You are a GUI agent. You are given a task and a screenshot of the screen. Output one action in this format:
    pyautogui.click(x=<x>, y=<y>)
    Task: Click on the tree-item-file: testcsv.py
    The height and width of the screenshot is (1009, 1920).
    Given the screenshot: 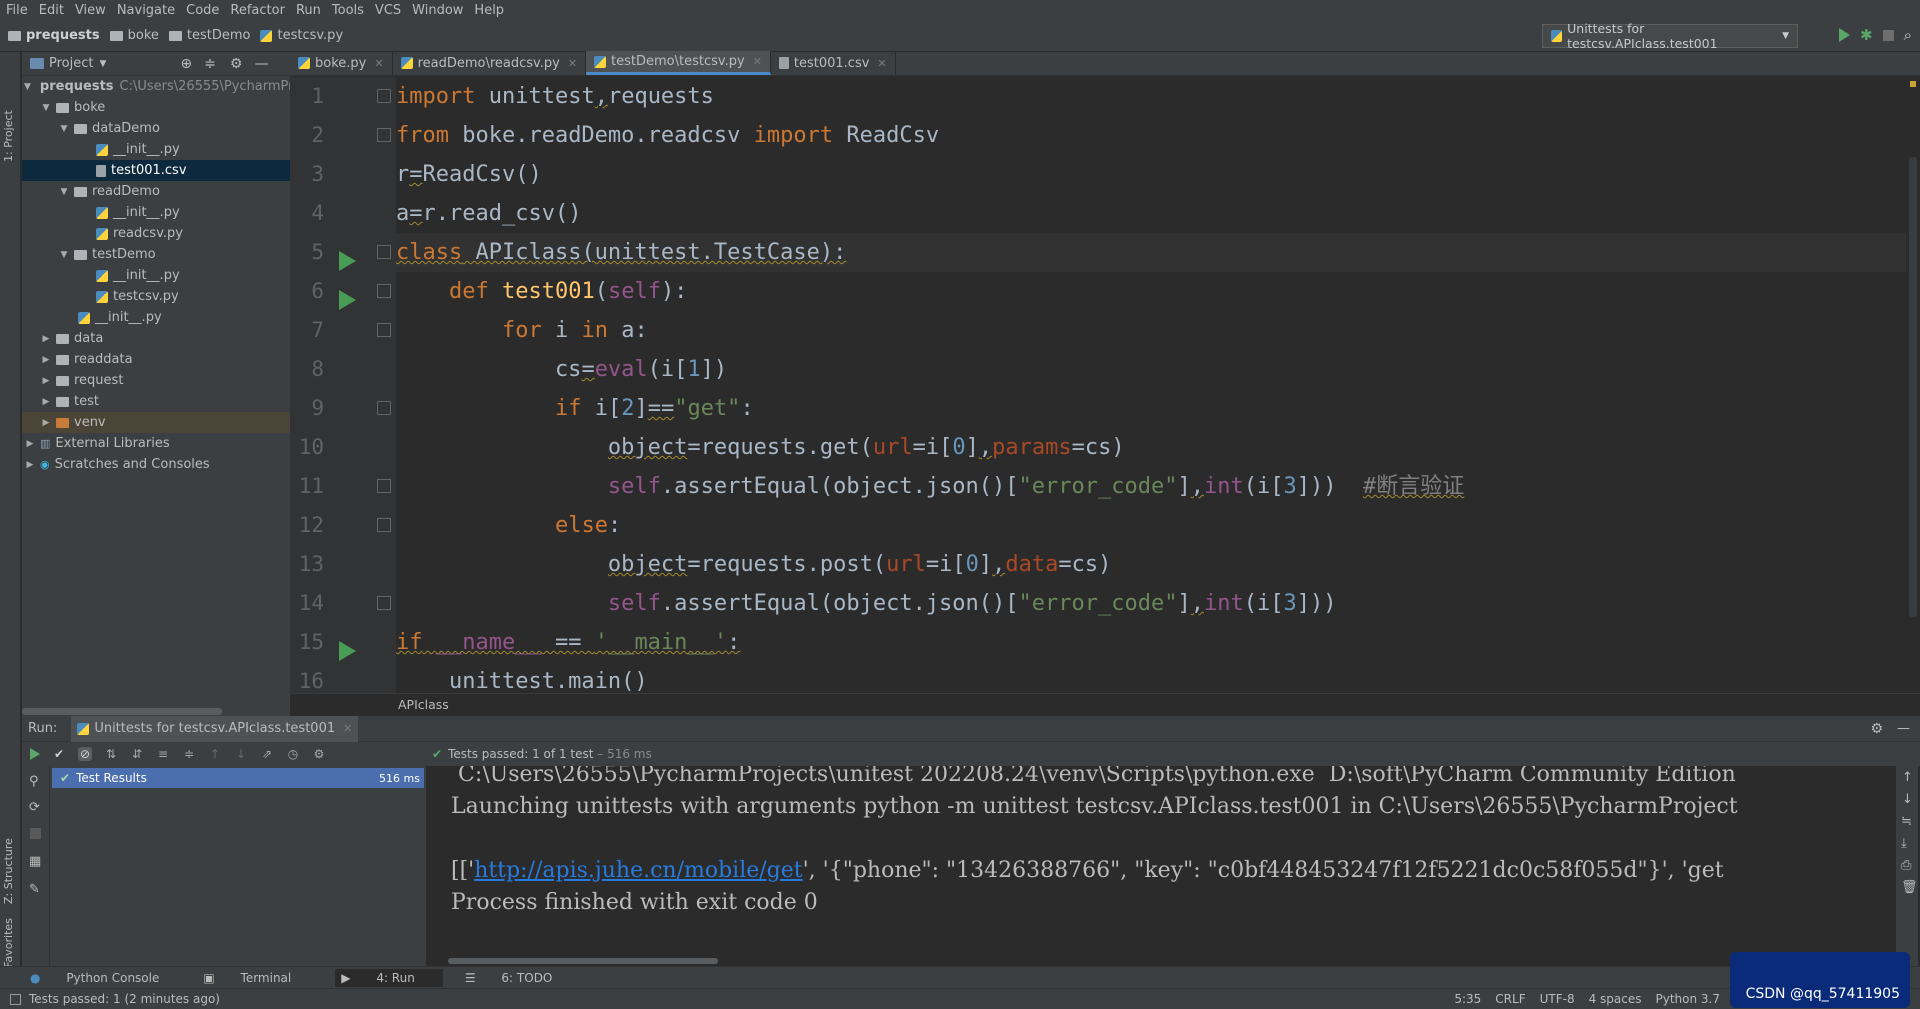 What is the action you would take?
    pyautogui.click(x=156, y=296)
    